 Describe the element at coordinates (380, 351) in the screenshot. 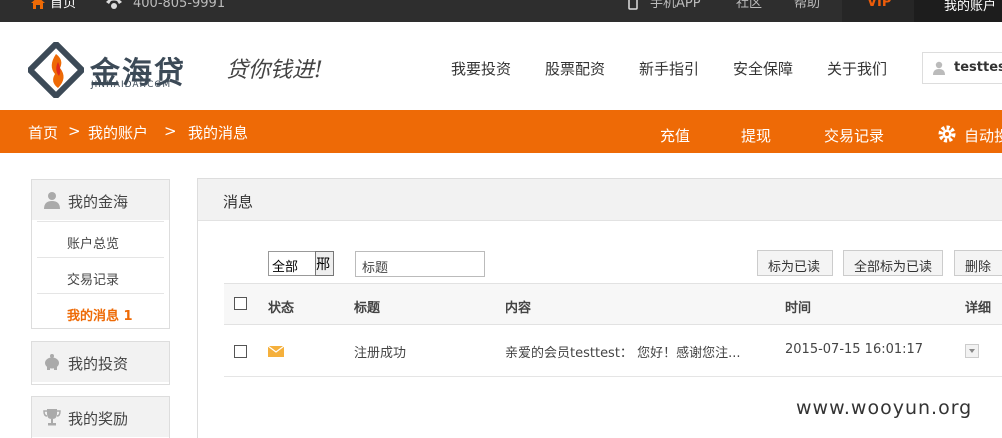

I see `message-title: 注册成功` at that location.